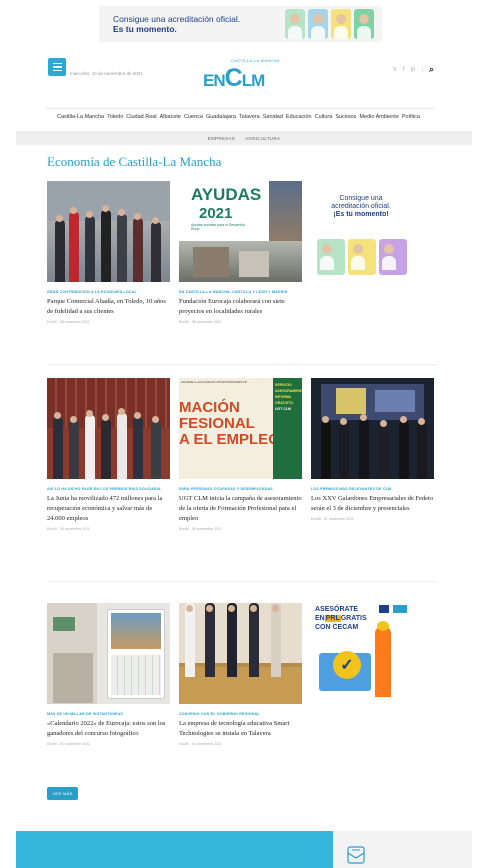 This screenshot has height=868, width=481. Describe the element at coordinates (57, 63) in the screenshot. I see `menu-icon` at that location.